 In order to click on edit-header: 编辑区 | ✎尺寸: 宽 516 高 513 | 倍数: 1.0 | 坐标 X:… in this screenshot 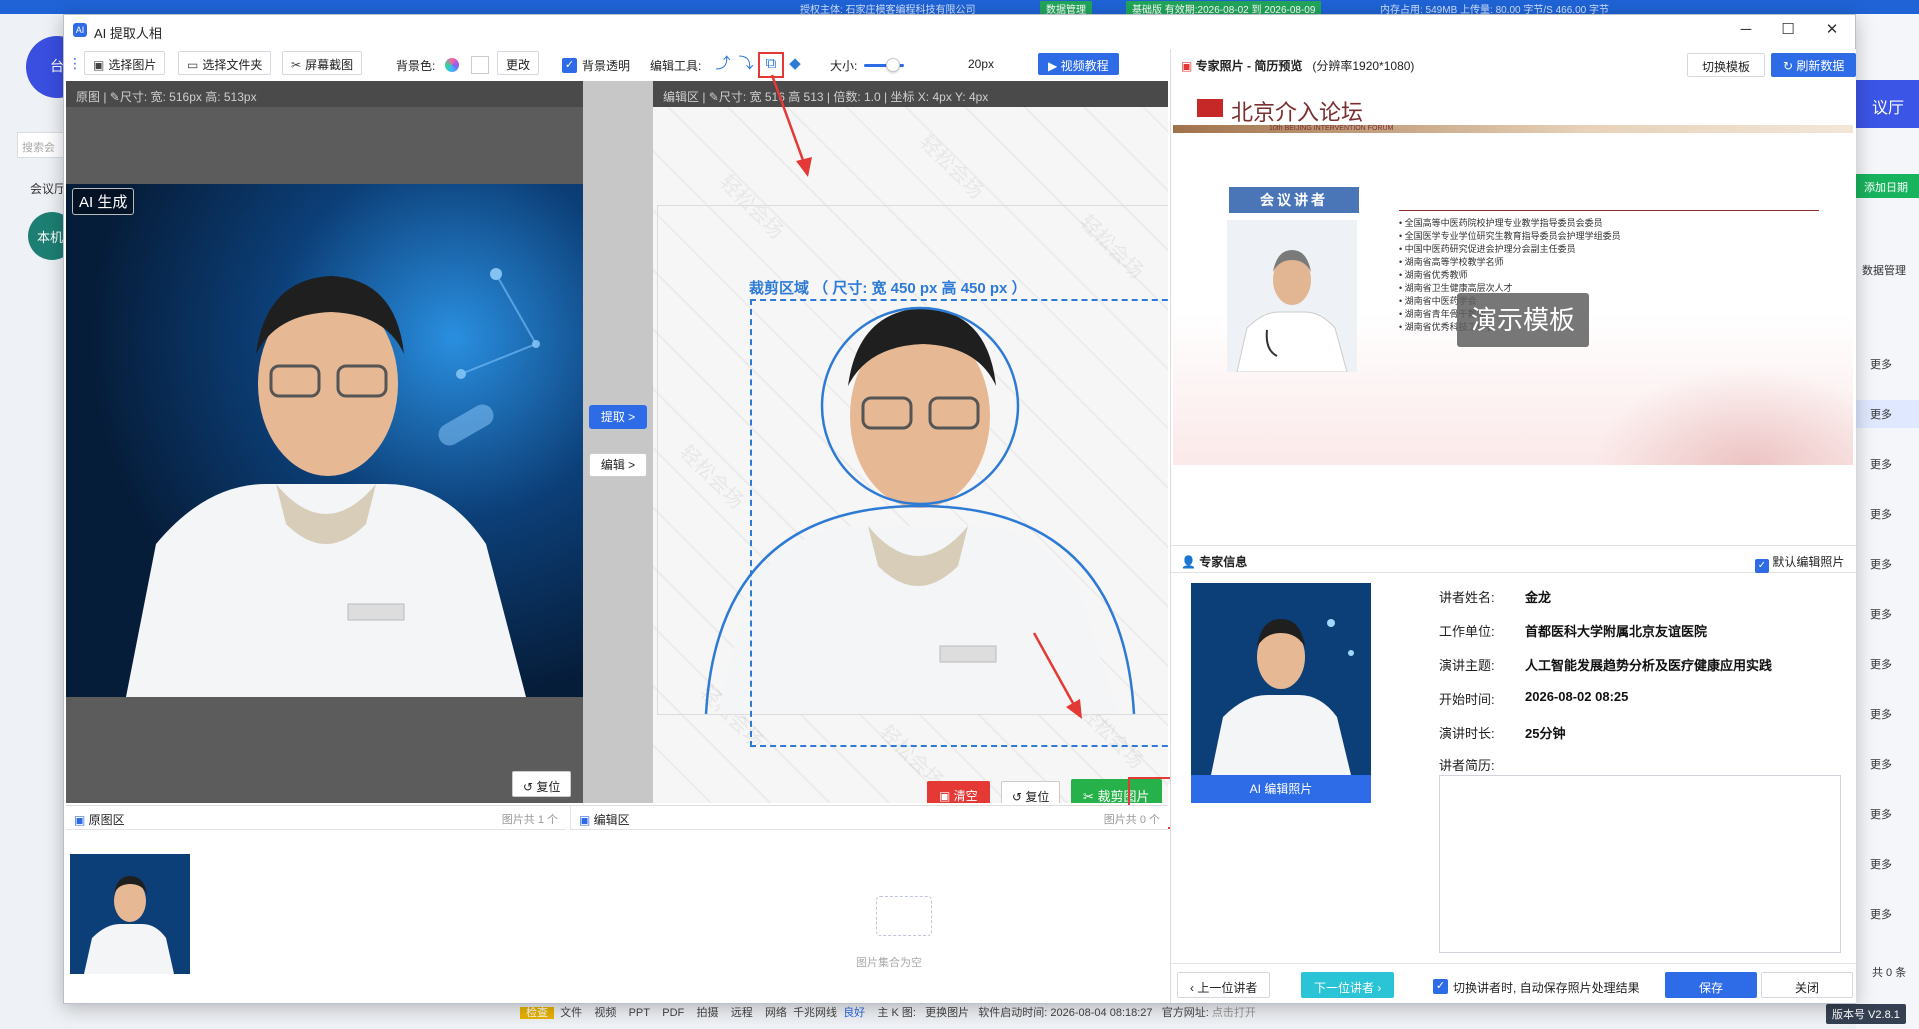, I will do `click(910, 94)`.